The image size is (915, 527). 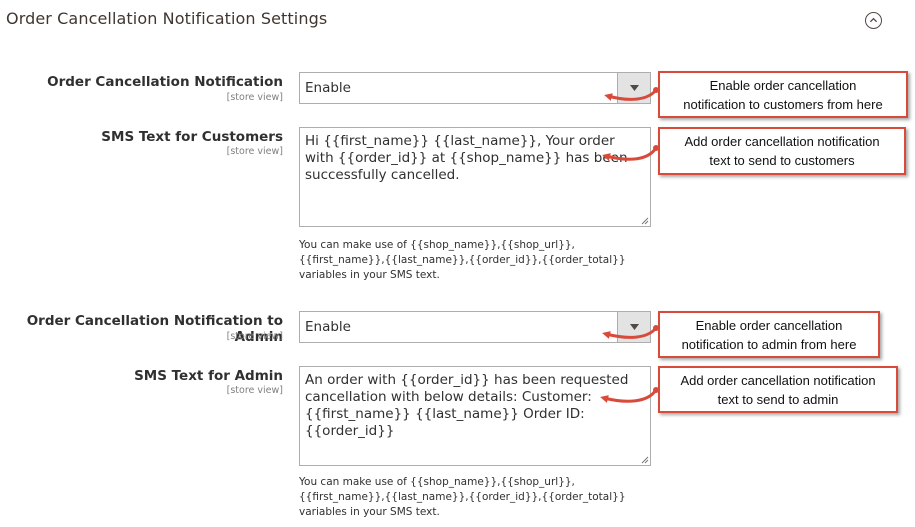 What do you see at coordinates (475, 327) in the screenshot?
I see `admin-notification-select: Enable` at bounding box center [475, 327].